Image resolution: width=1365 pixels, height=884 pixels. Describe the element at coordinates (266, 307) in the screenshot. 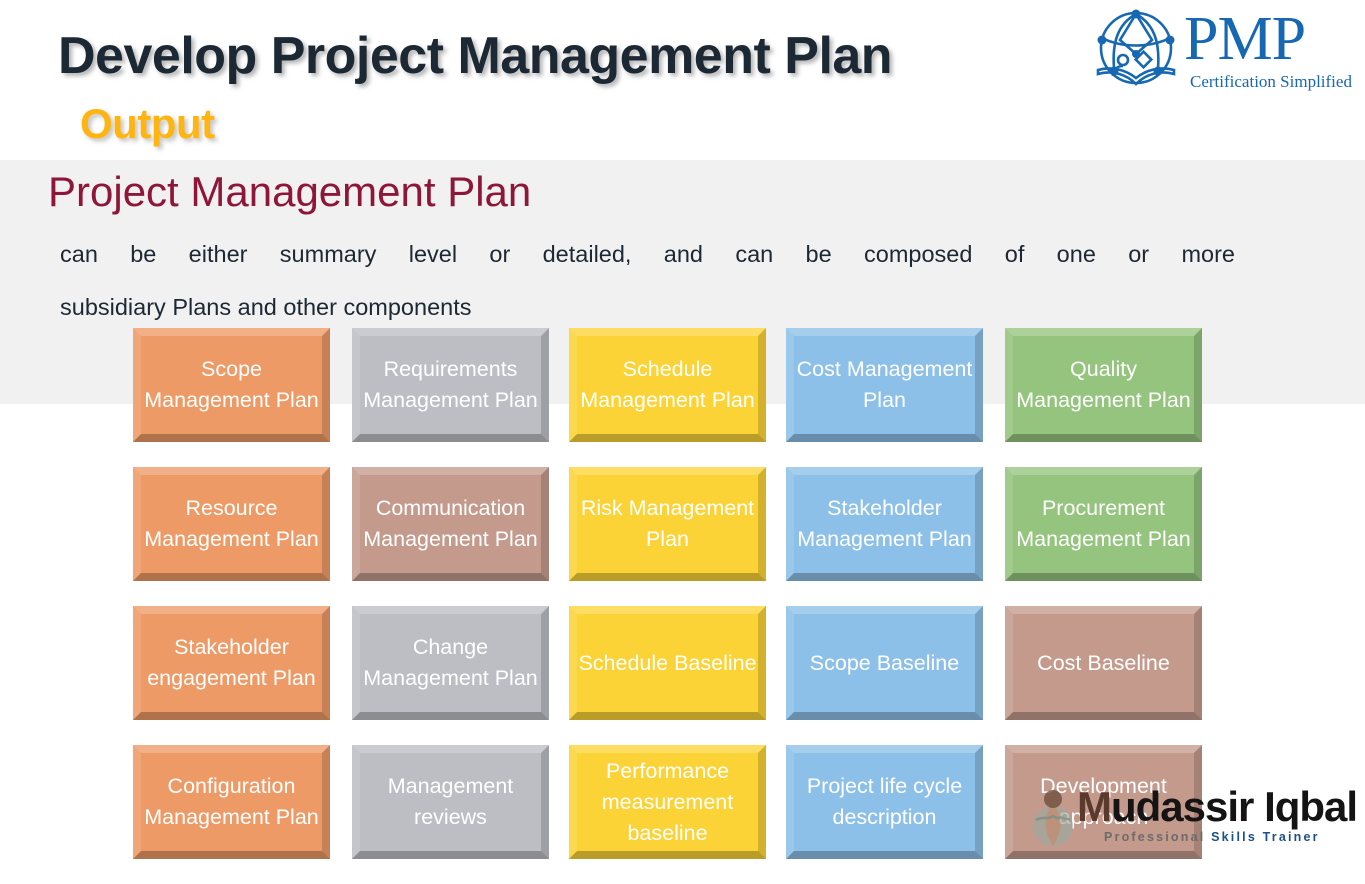

I see `section-body-line-2: subsidiary Plans and other components` at that location.